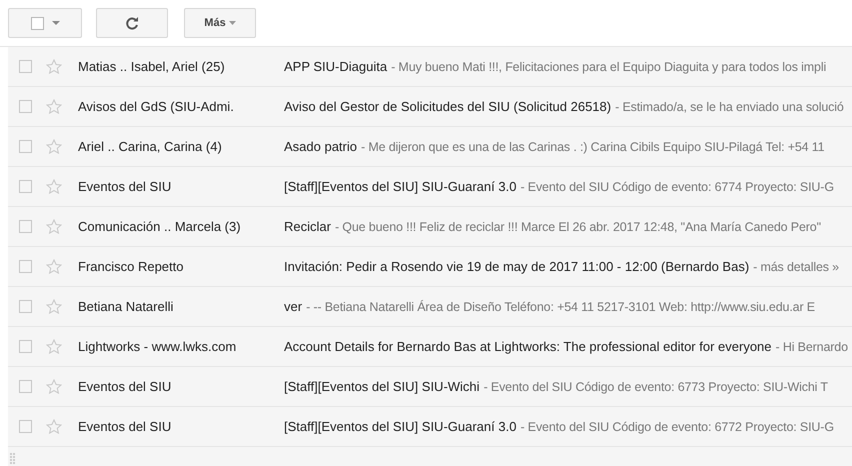 The height and width of the screenshot is (466, 852). I want to click on email-sender: Matias .. Isabel, Ariel (25), so click(152, 66).